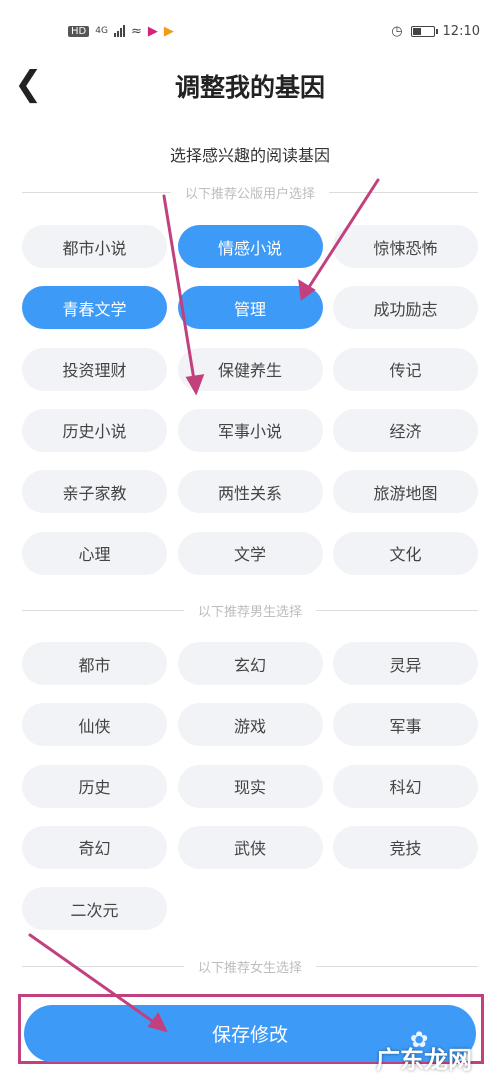  What do you see at coordinates (405, 663) in the screenshot?
I see `tag-chip: 灵异` at bounding box center [405, 663].